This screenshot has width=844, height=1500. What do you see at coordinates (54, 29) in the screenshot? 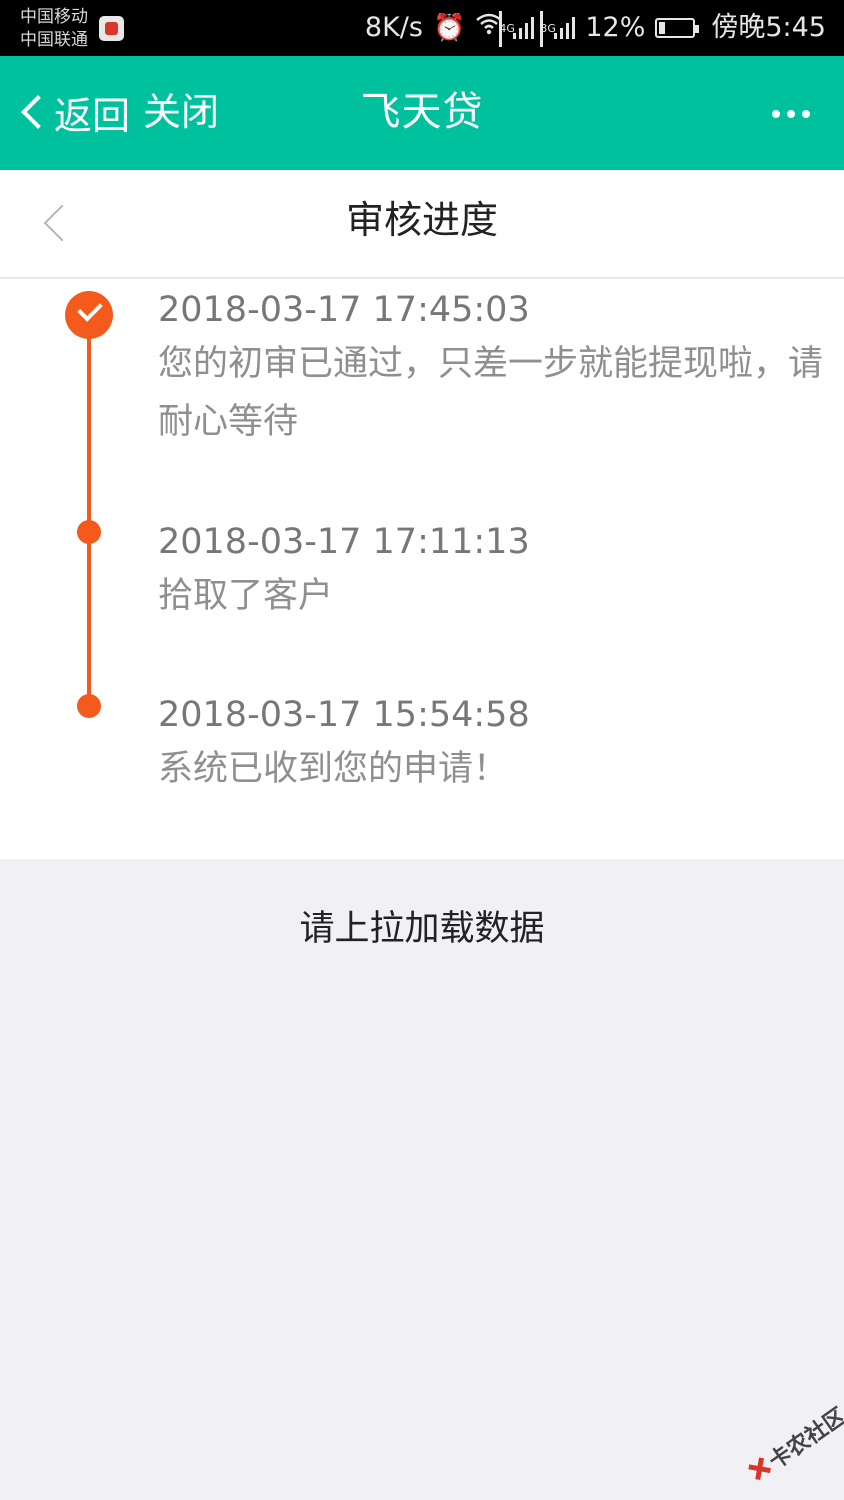
I see `carrier-info: 中国移动 中国联通` at bounding box center [54, 29].